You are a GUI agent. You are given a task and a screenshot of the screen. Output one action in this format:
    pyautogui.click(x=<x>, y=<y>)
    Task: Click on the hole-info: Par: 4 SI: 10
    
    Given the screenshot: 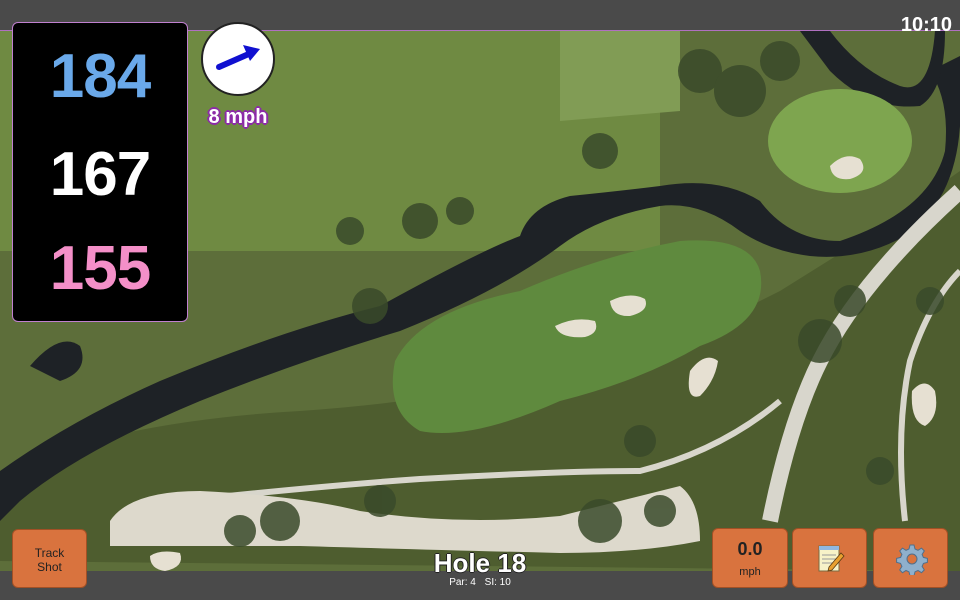 What is the action you would take?
    pyautogui.click(x=480, y=582)
    